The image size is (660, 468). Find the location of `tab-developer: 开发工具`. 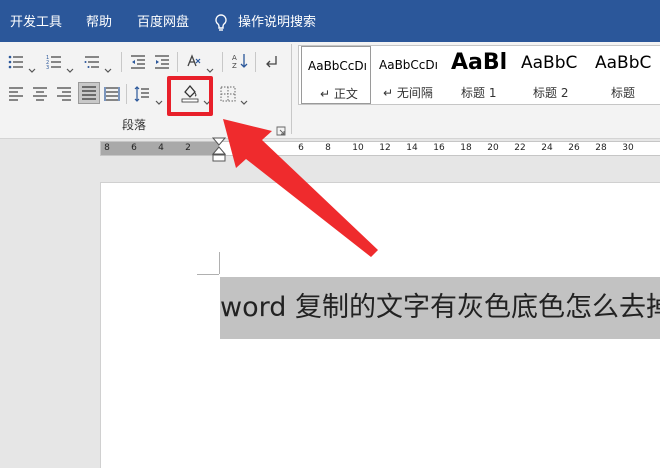

tab-developer: 开发工具 is located at coordinates (36, 23).